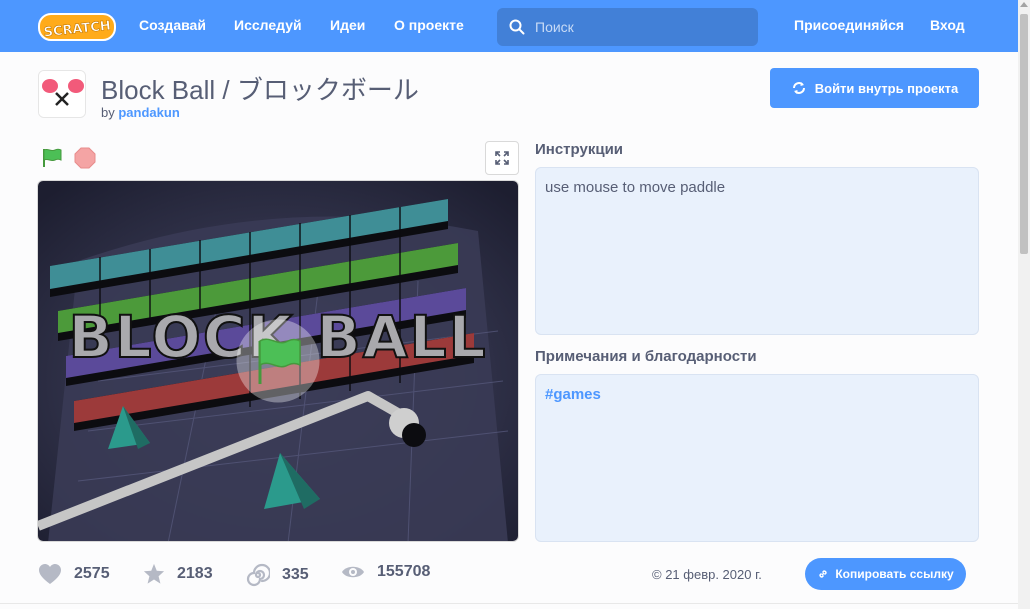  What do you see at coordinates (1024, 4) in the screenshot?
I see `scroll-up-arrow-icon` at bounding box center [1024, 4].